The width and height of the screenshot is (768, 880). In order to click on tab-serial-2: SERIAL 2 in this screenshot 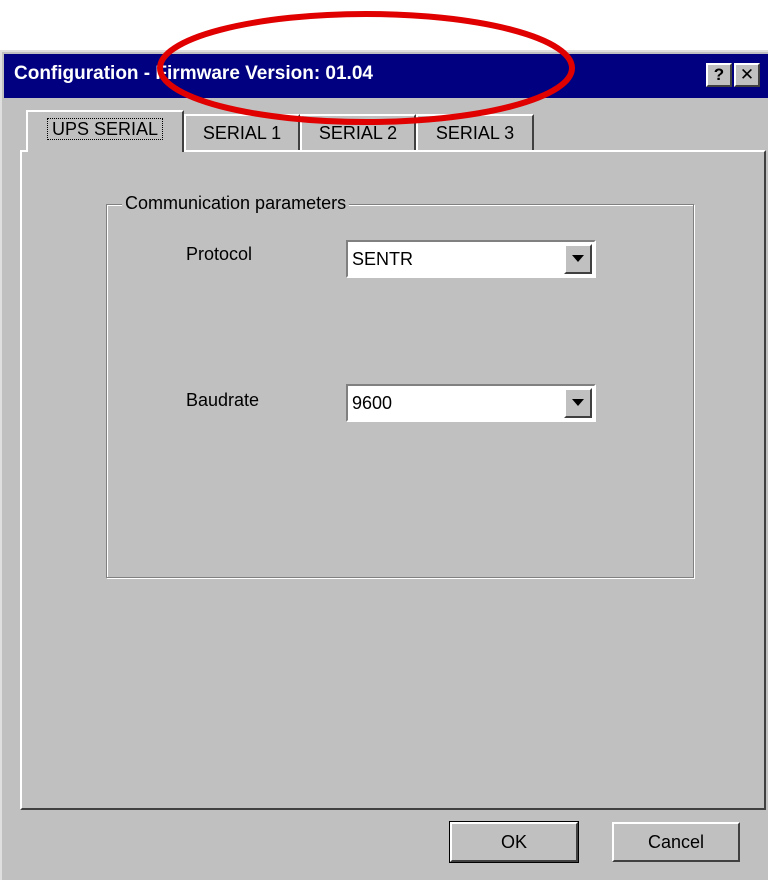, I will do `click(358, 133)`.